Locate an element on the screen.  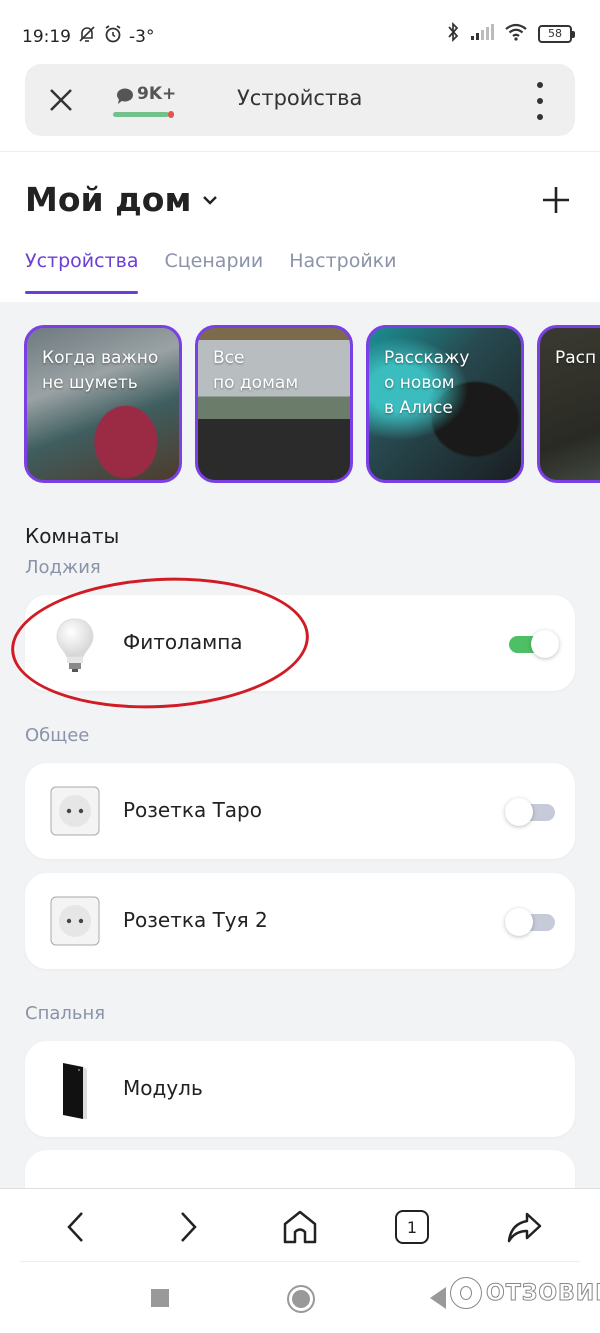
home-title: Мой дом is located at coordinates (108, 199).